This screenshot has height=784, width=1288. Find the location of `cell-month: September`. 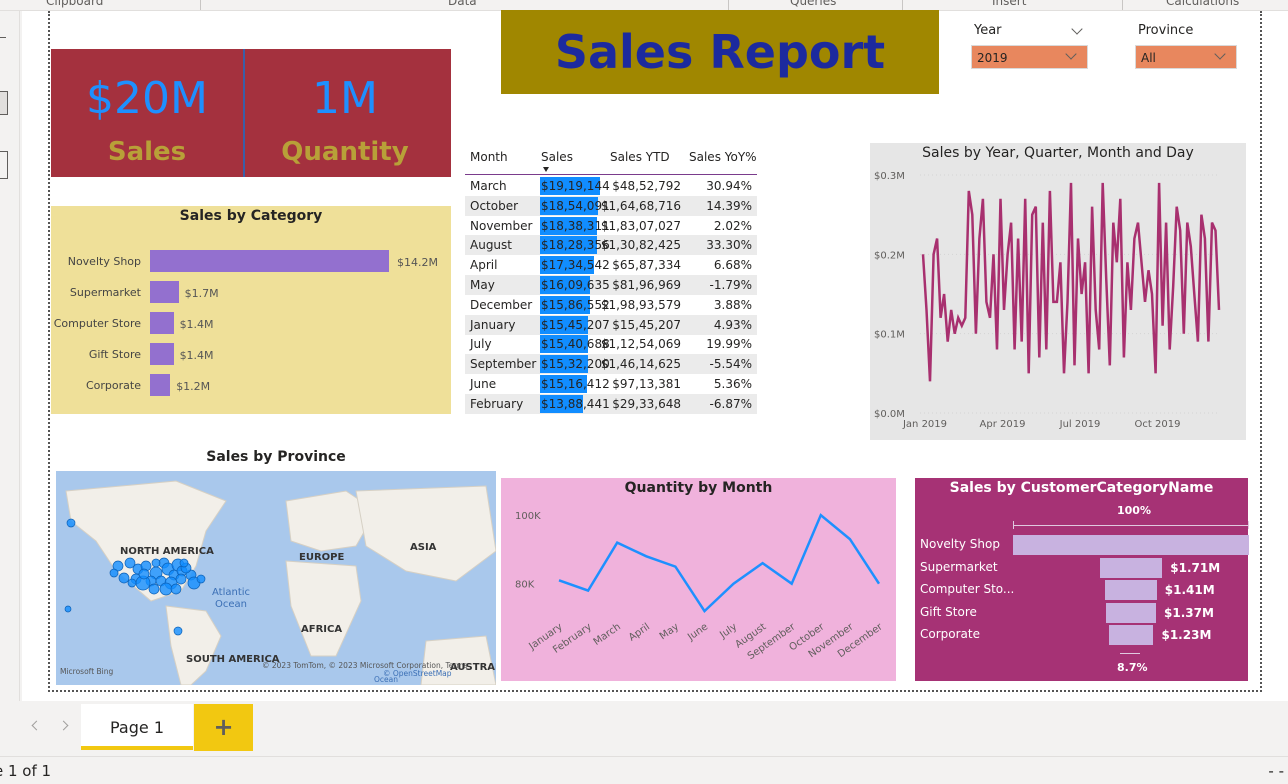

cell-month: September is located at coordinates (503, 364).